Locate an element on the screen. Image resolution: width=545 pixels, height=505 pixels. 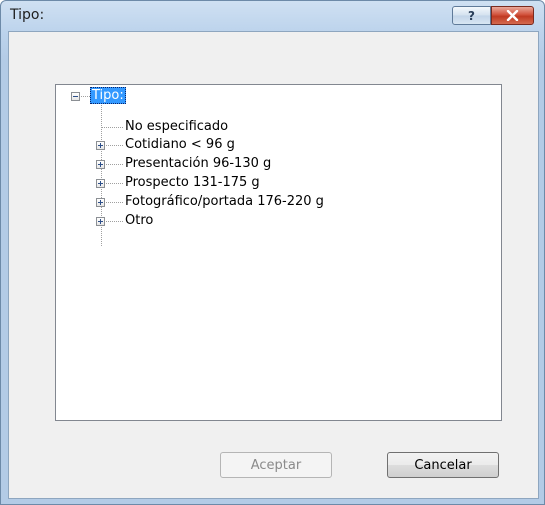
window-title: Tipo: is located at coordinates (27, 15).